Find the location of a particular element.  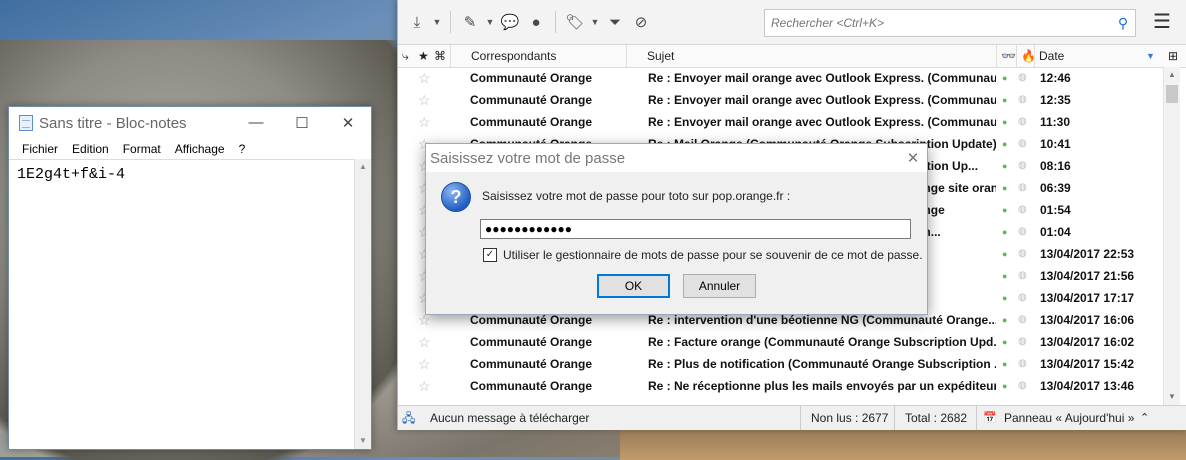

search-box: ⚲ is located at coordinates (950, 23).